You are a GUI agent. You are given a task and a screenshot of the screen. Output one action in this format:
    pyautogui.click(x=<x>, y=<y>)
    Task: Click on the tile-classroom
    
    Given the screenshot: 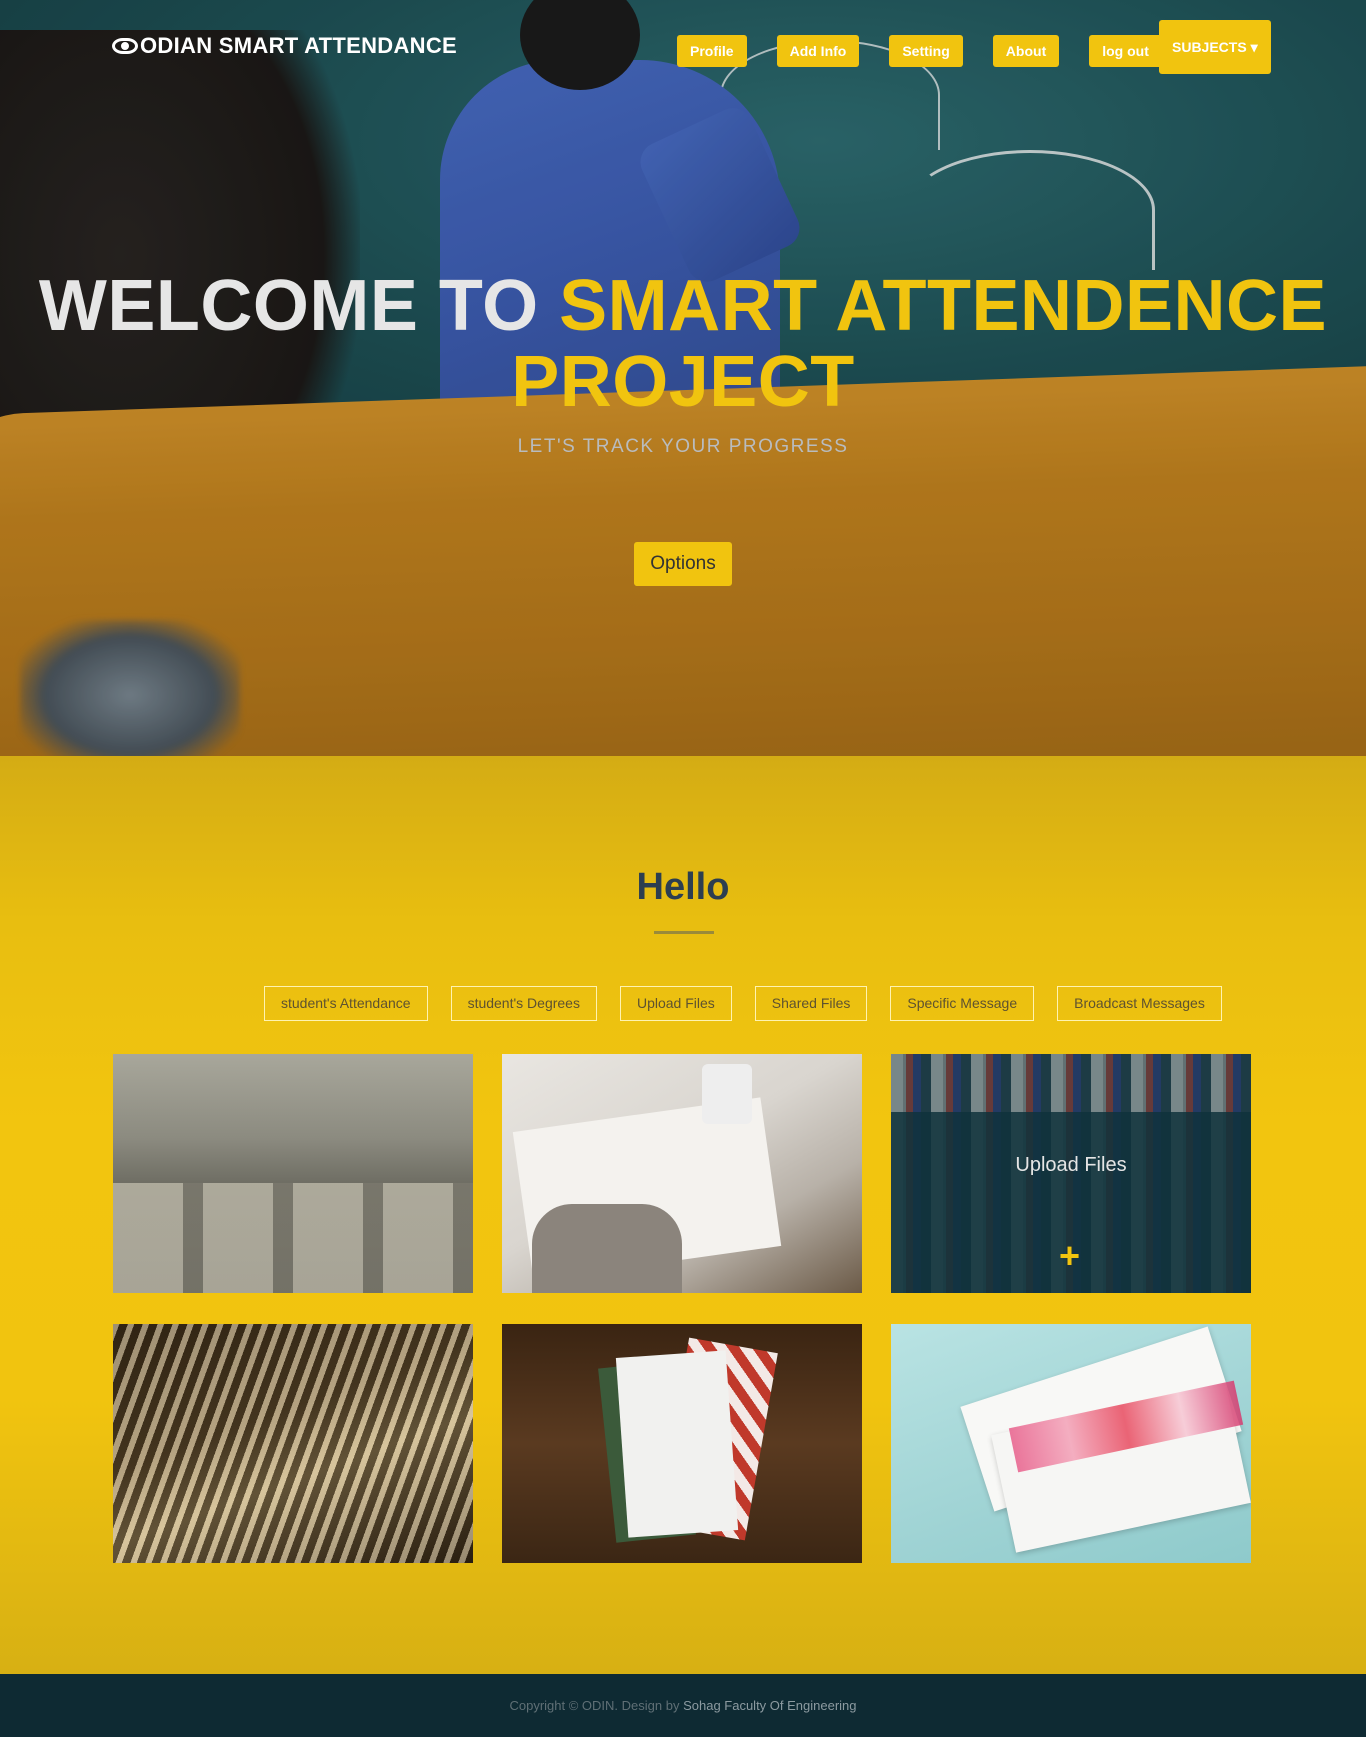 What is the action you would take?
    pyautogui.click(x=293, y=1173)
    